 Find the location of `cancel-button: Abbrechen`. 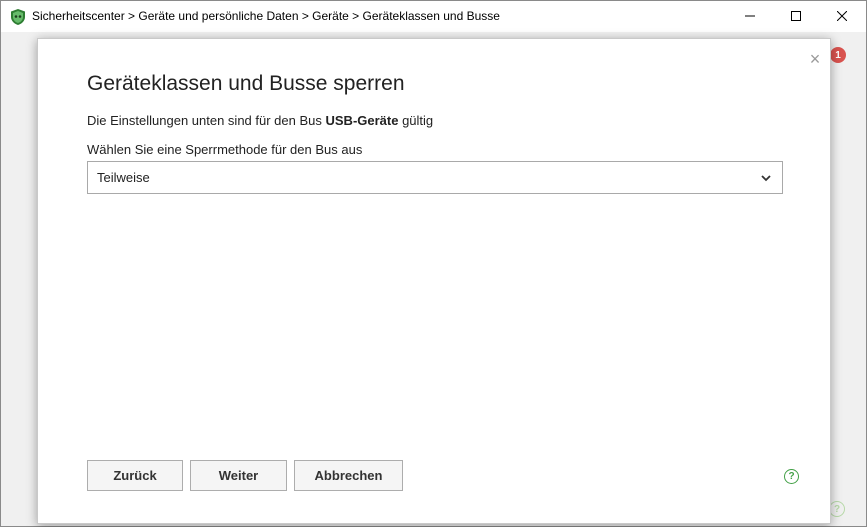

cancel-button: Abbrechen is located at coordinates (348, 475).